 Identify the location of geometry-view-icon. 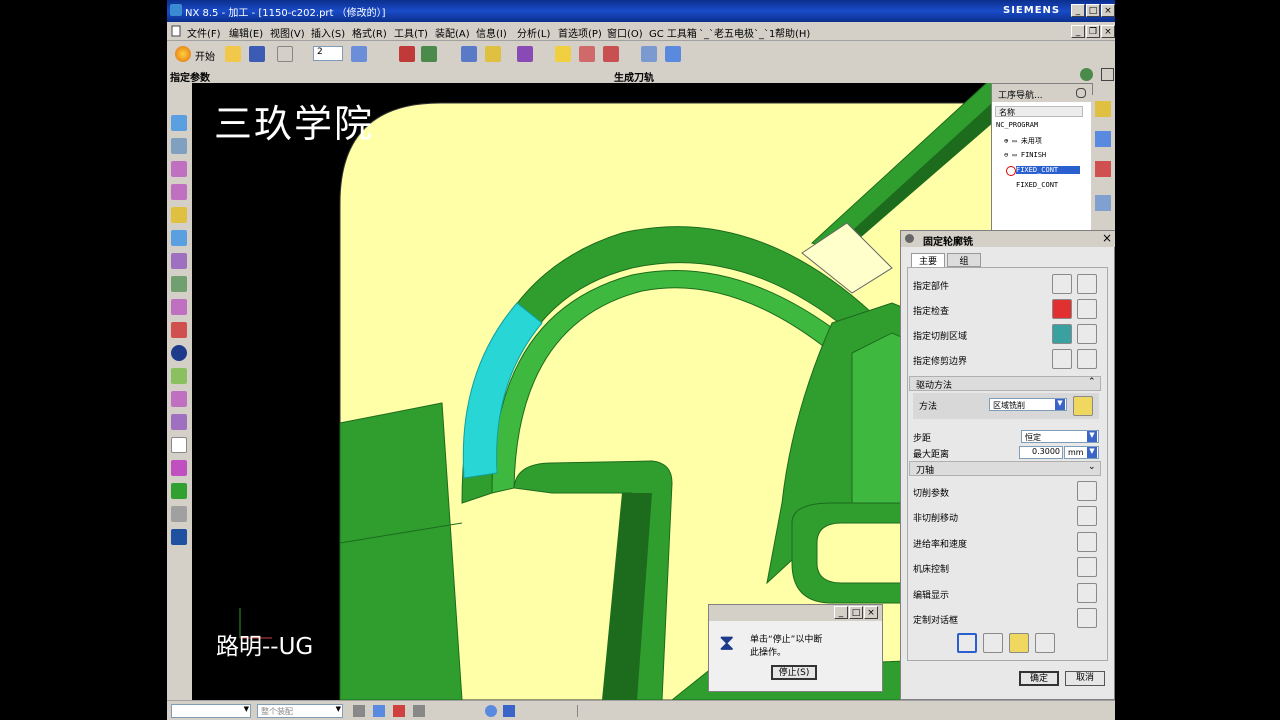
(179, 284).